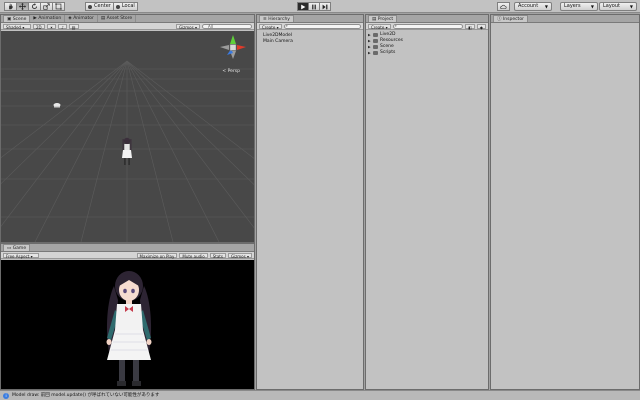 The height and width of the screenshot is (400, 640). I want to click on tab-hierarchy: ≡ Hierarchy, so click(276, 18).